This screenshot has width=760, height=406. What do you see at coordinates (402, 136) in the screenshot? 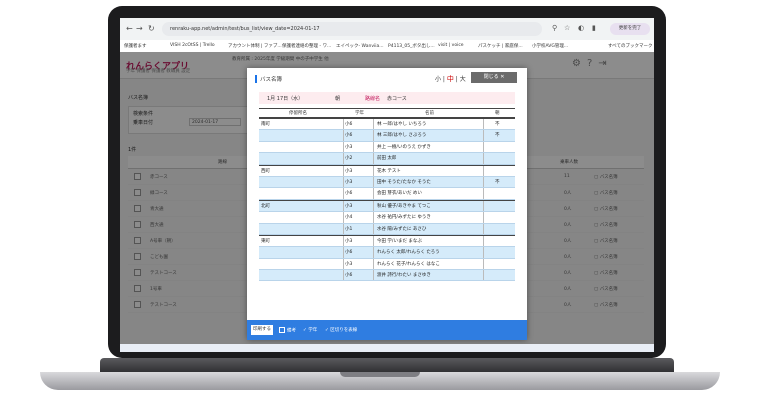
I see `student-name: 林 三郎/はやし さぶろう` at bounding box center [402, 136].